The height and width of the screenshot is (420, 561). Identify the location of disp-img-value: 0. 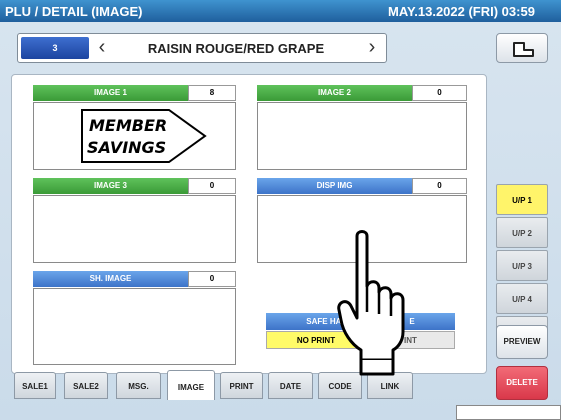
(439, 186).